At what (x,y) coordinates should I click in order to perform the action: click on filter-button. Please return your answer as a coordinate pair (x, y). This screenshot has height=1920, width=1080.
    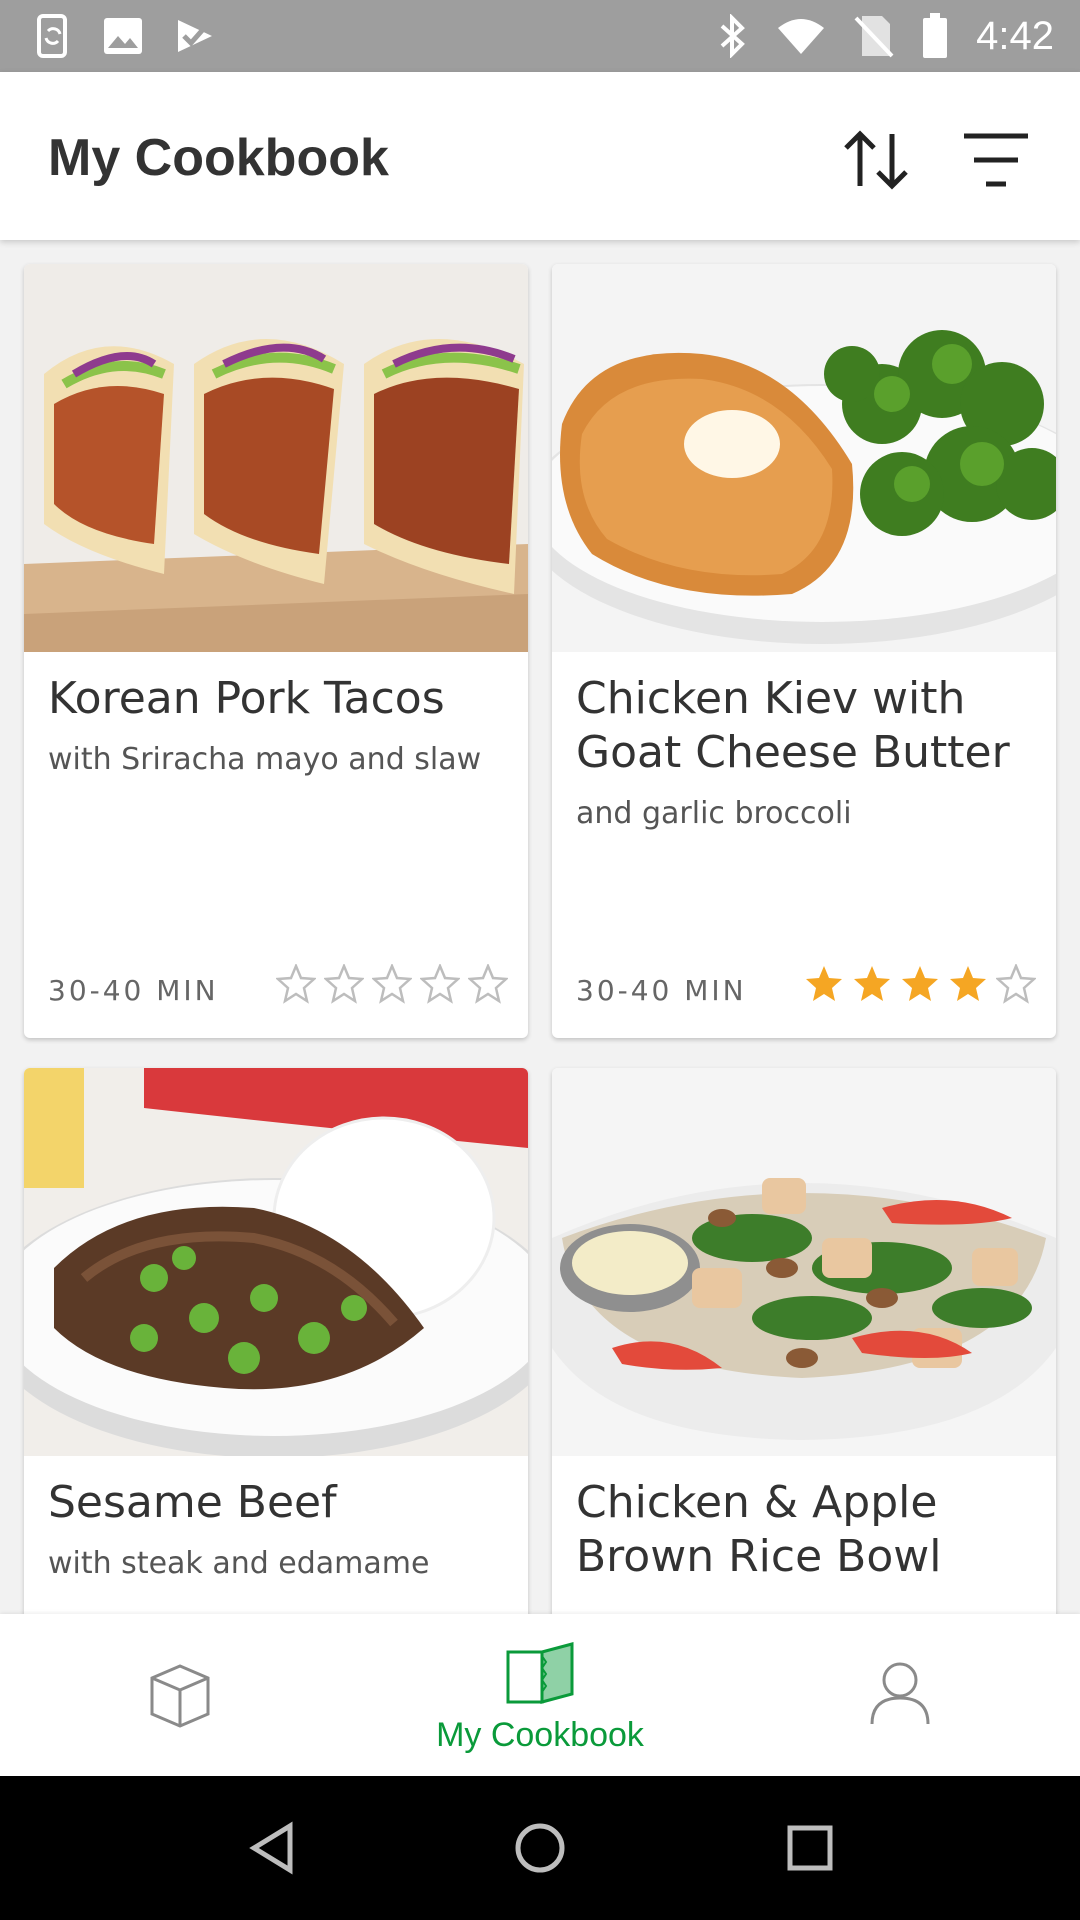
    Looking at the image, I should click on (996, 160).